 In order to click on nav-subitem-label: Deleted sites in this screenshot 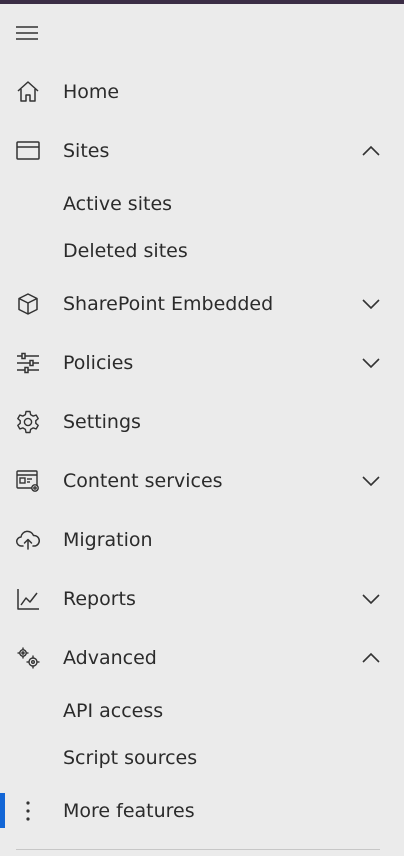, I will do `click(125, 250)`.